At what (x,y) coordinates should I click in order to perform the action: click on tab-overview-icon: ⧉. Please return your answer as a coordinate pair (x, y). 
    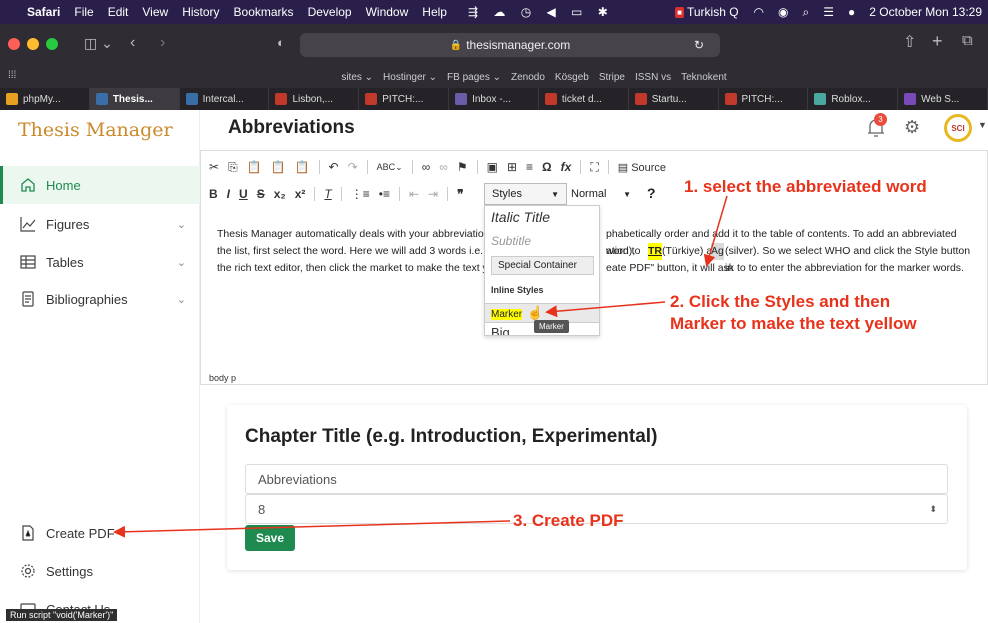
    Looking at the image, I should click on (967, 40).